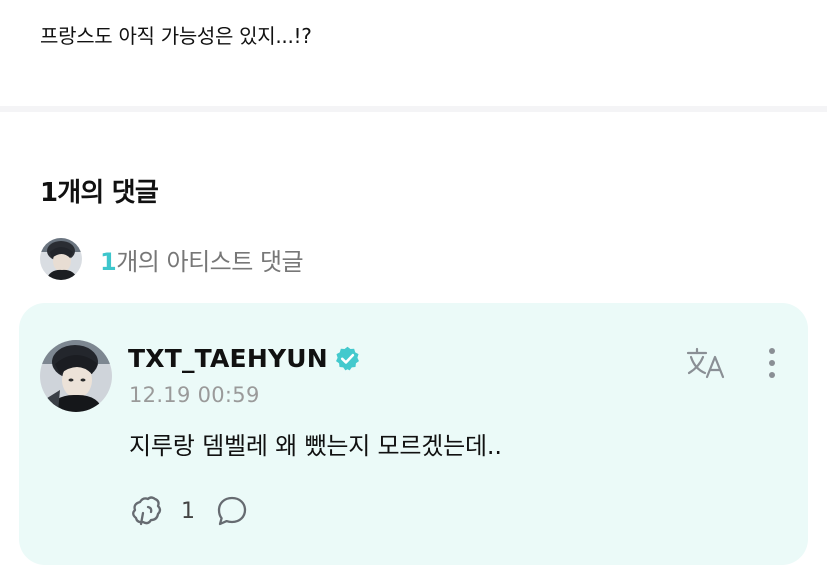  I want to click on artist-comment-label: 개의 아티스트 댓글, so click(210, 261).